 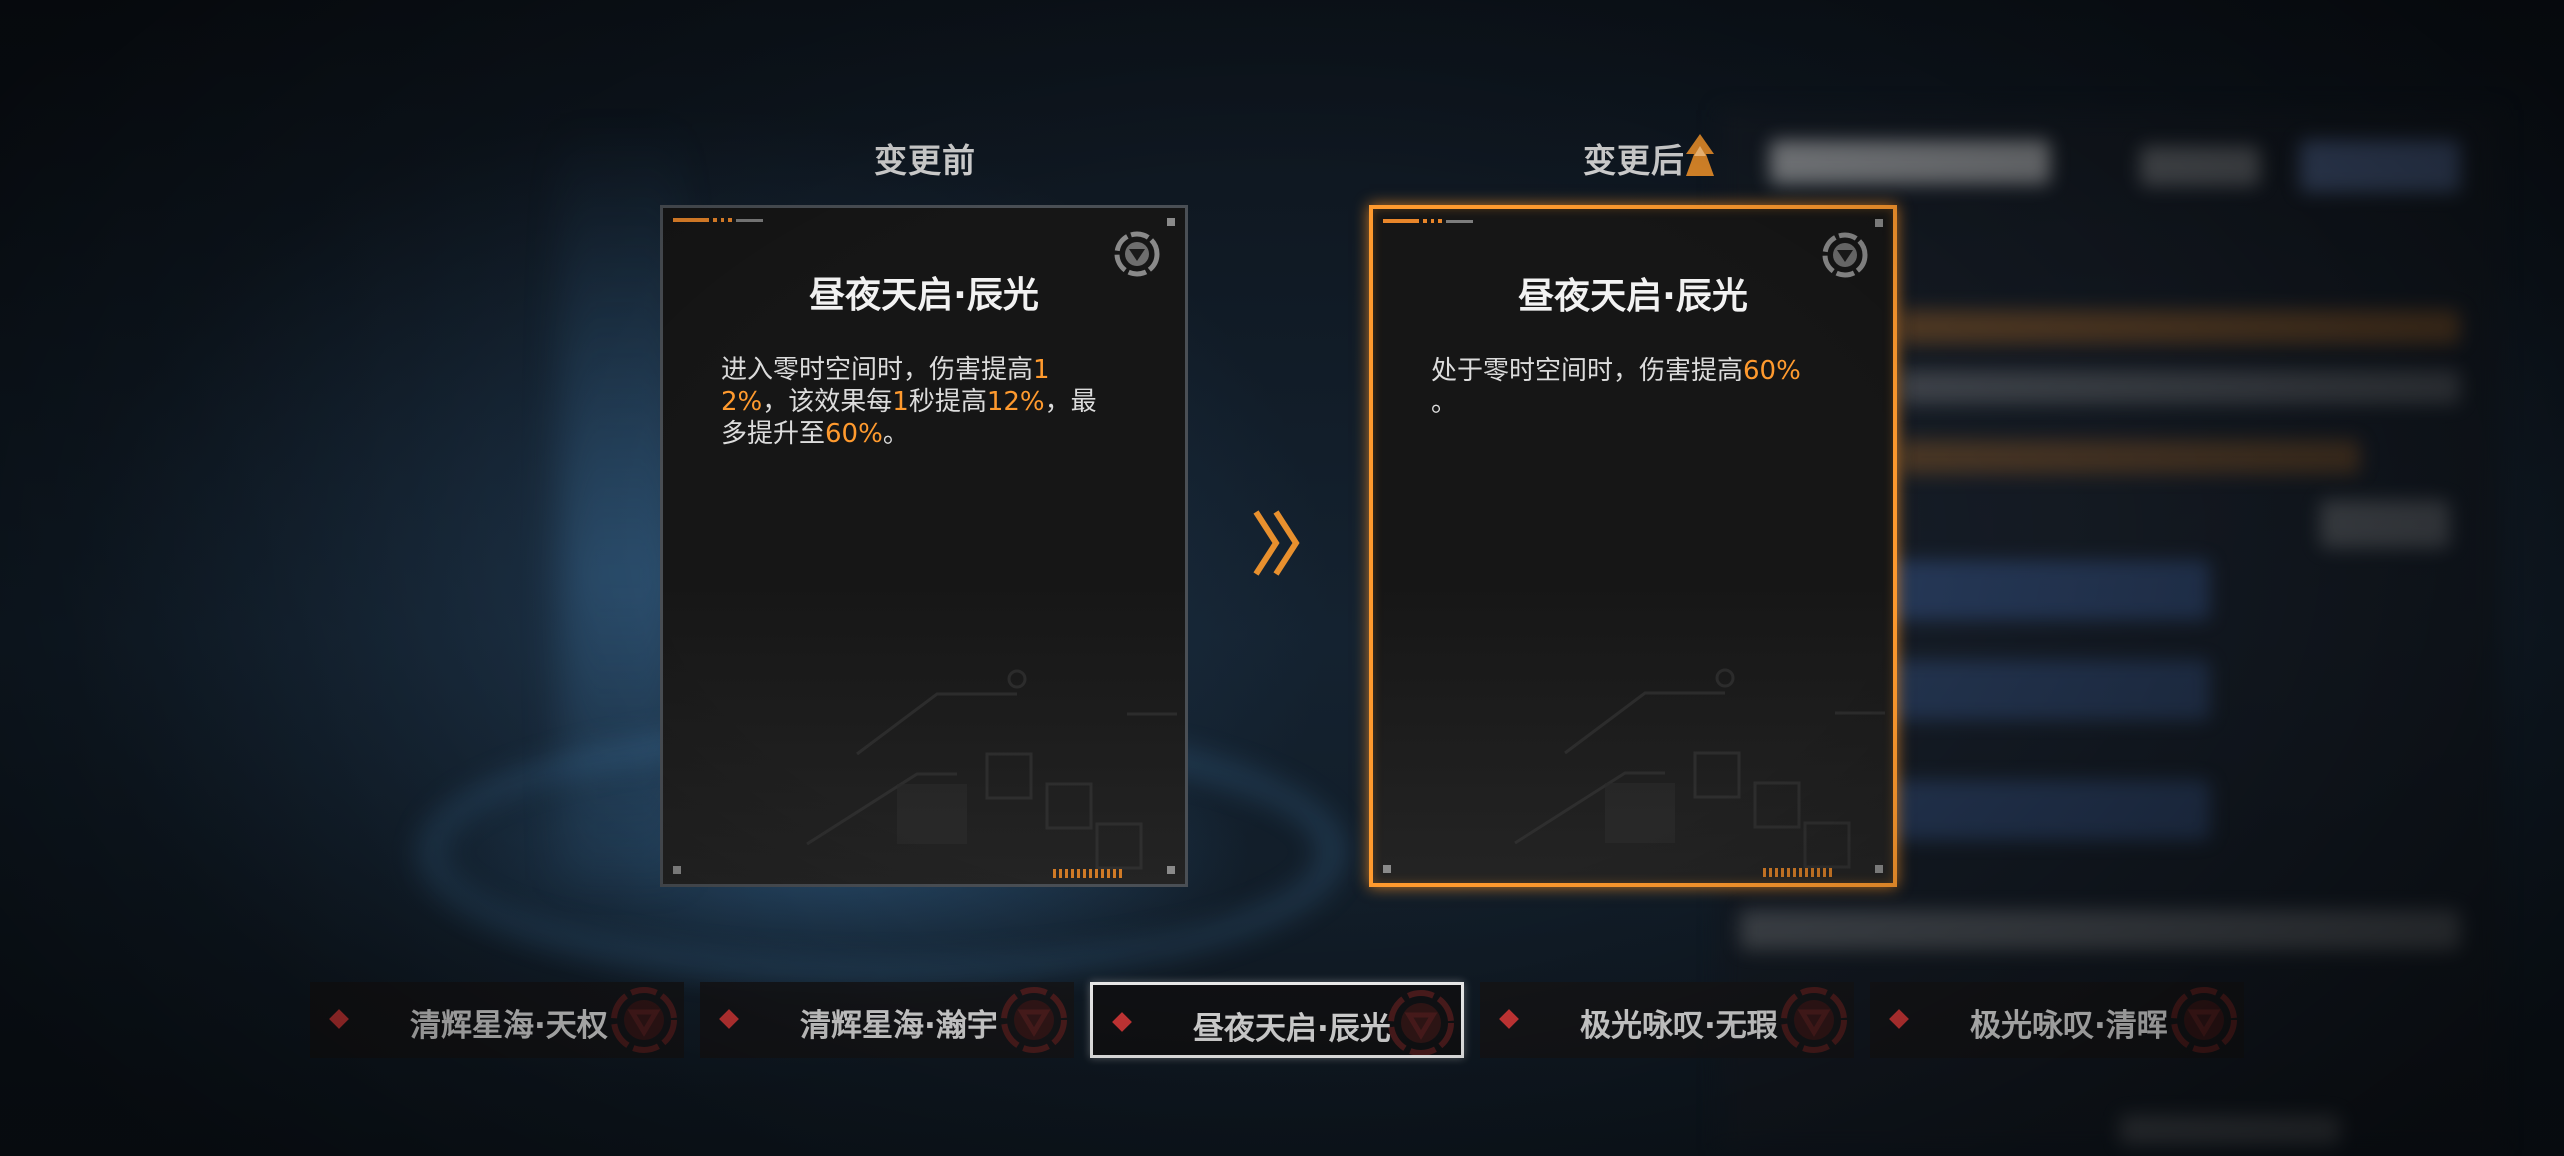 What do you see at coordinates (2069, 1026) in the screenshot?
I see `tab-label: 极光咏叹·清晖` at bounding box center [2069, 1026].